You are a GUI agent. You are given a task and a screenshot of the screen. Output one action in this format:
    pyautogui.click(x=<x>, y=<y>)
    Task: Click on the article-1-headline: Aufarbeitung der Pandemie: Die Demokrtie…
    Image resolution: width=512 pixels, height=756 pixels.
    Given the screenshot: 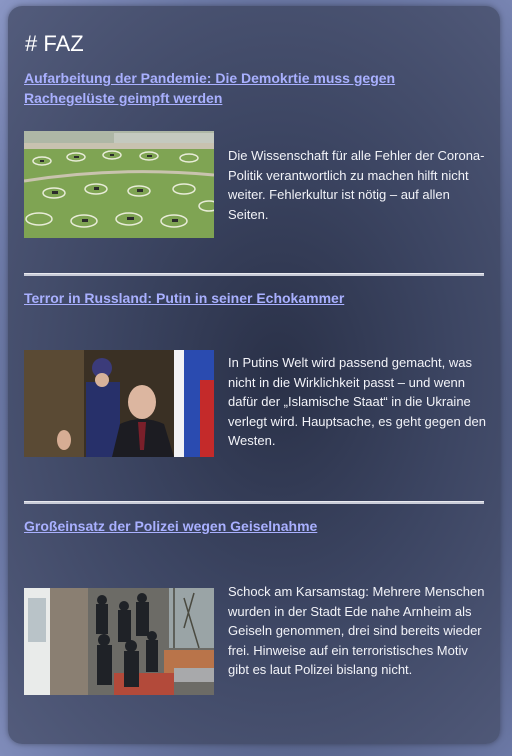 What is the action you would take?
    pyautogui.click(x=244, y=88)
    